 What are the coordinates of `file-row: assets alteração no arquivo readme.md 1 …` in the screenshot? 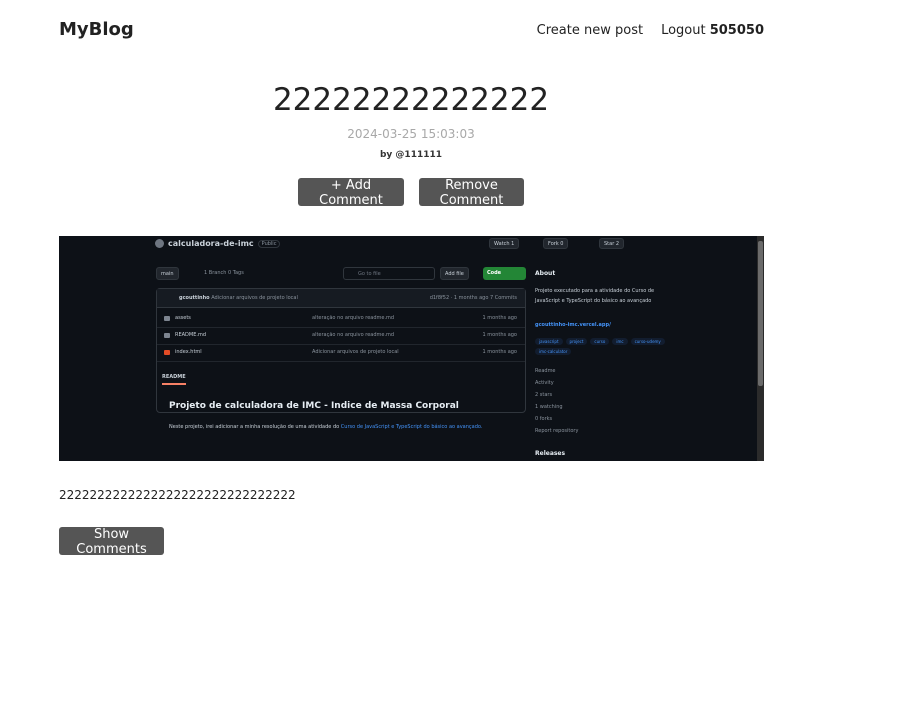 It's located at (341, 319).